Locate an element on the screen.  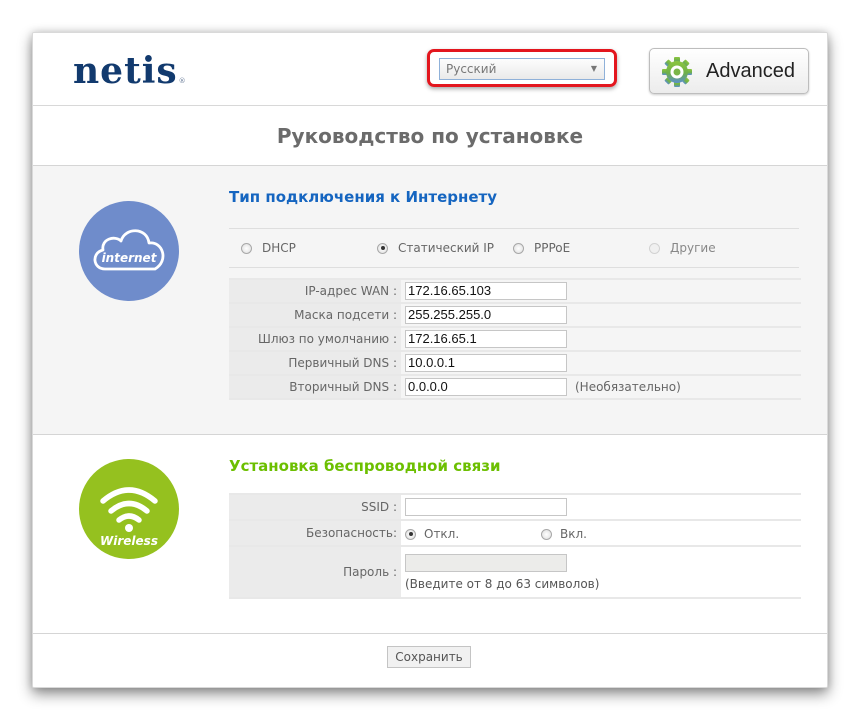
form-row-gateway: Шлюз по умолчанию : 172.16.65.1 is located at coordinates (515, 339).